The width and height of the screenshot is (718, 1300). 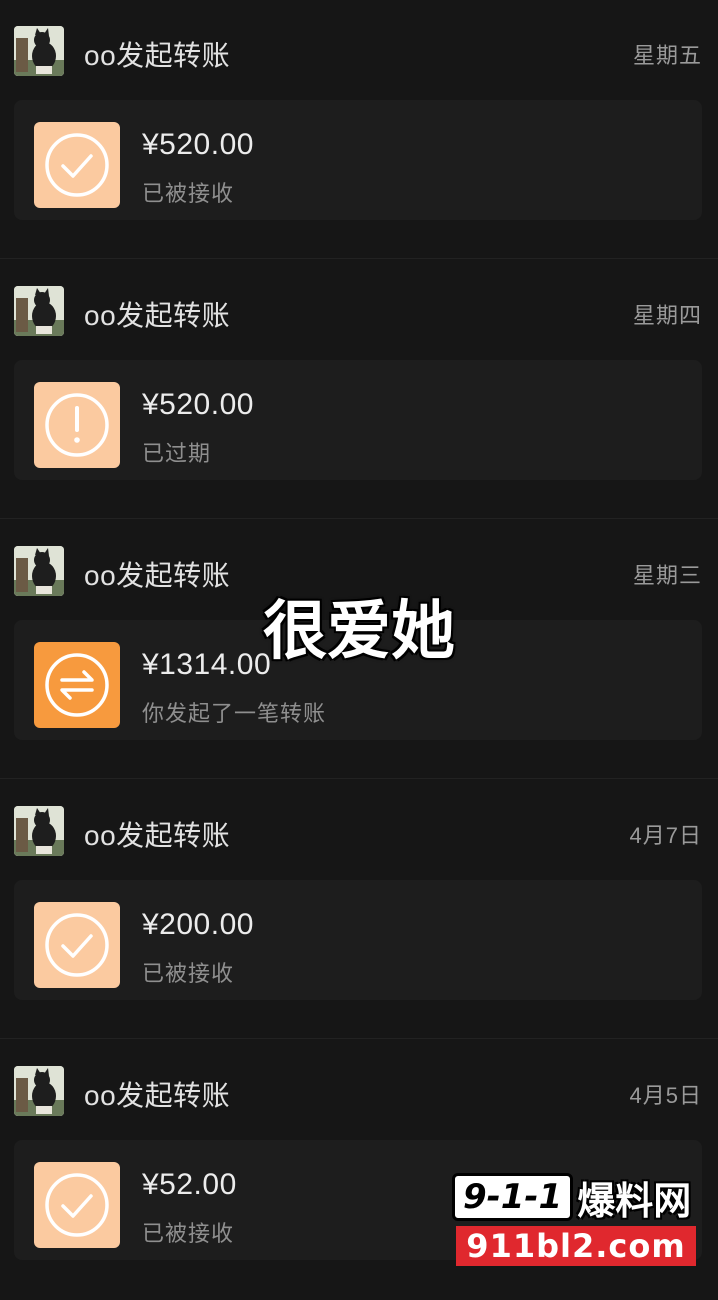 What do you see at coordinates (189, 1184) in the screenshot?
I see `transfer-amount: ¥52.00` at bounding box center [189, 1184].